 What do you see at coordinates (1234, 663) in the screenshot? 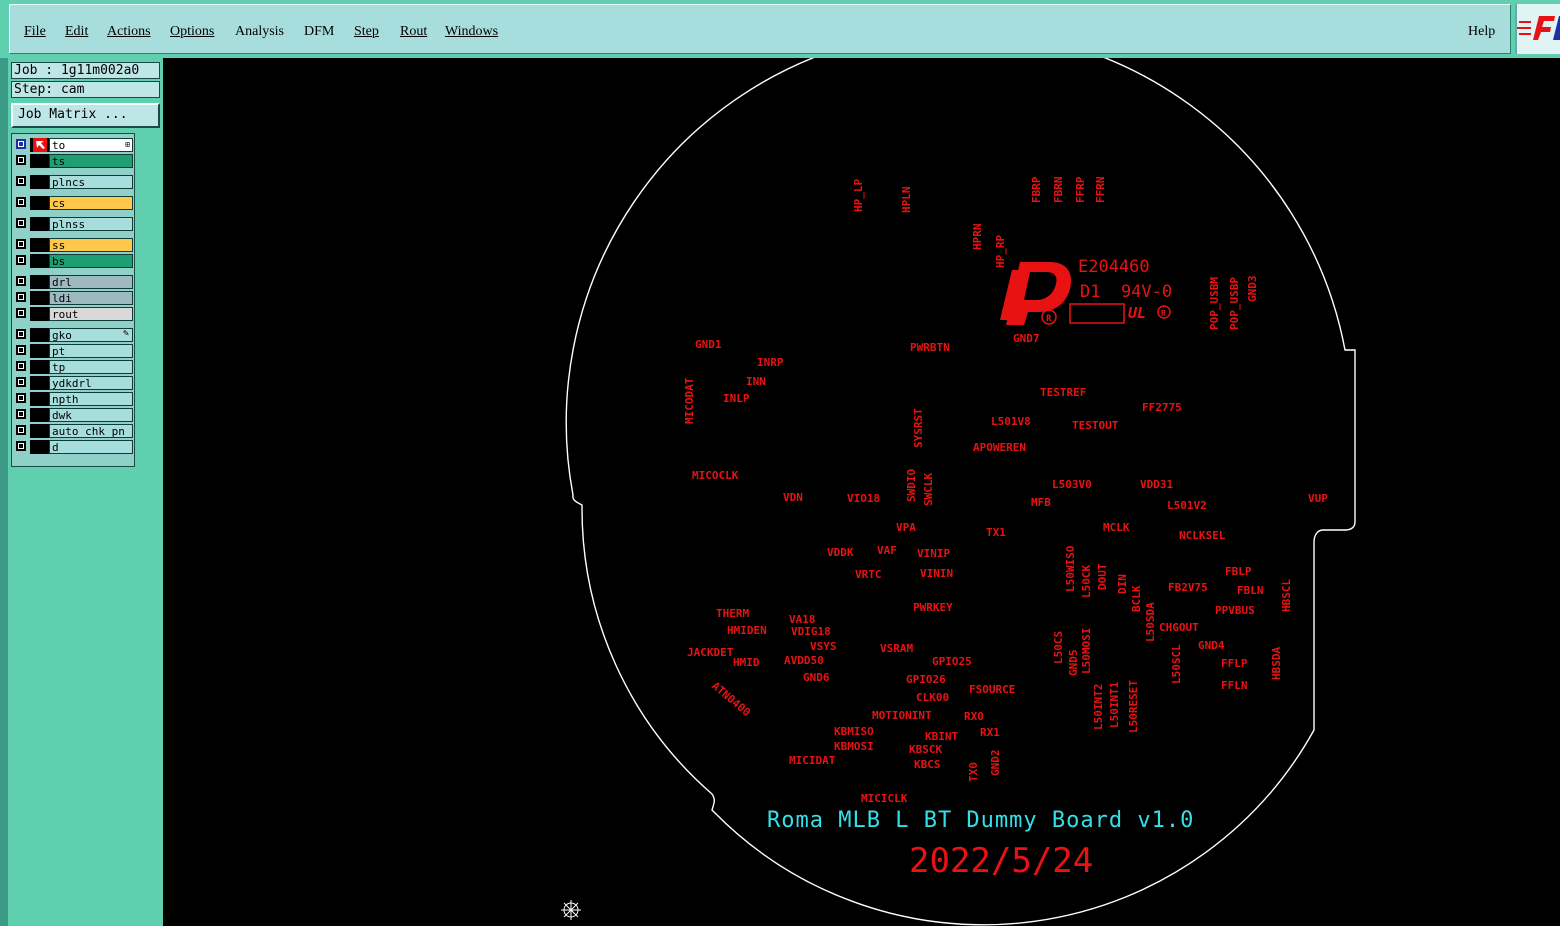
I see `net-label: FFLP` at bounding box center [1234, 663].